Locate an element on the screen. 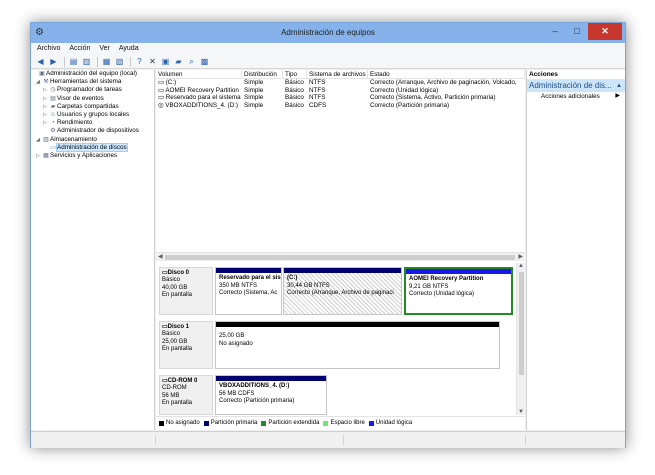 This screenshot has width=655, height=475. legend-label: Espacio libre is located at coordinates (347, 423).